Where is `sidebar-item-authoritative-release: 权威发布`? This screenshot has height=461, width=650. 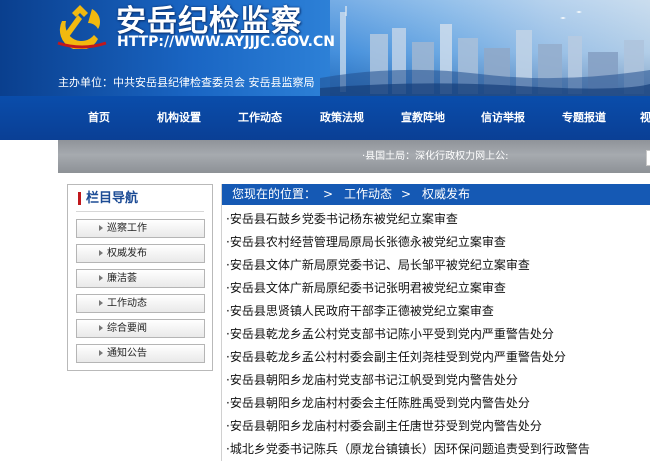
sidebar-item-authoritative-release: 权威发布 is located at coordinates (140, 253).